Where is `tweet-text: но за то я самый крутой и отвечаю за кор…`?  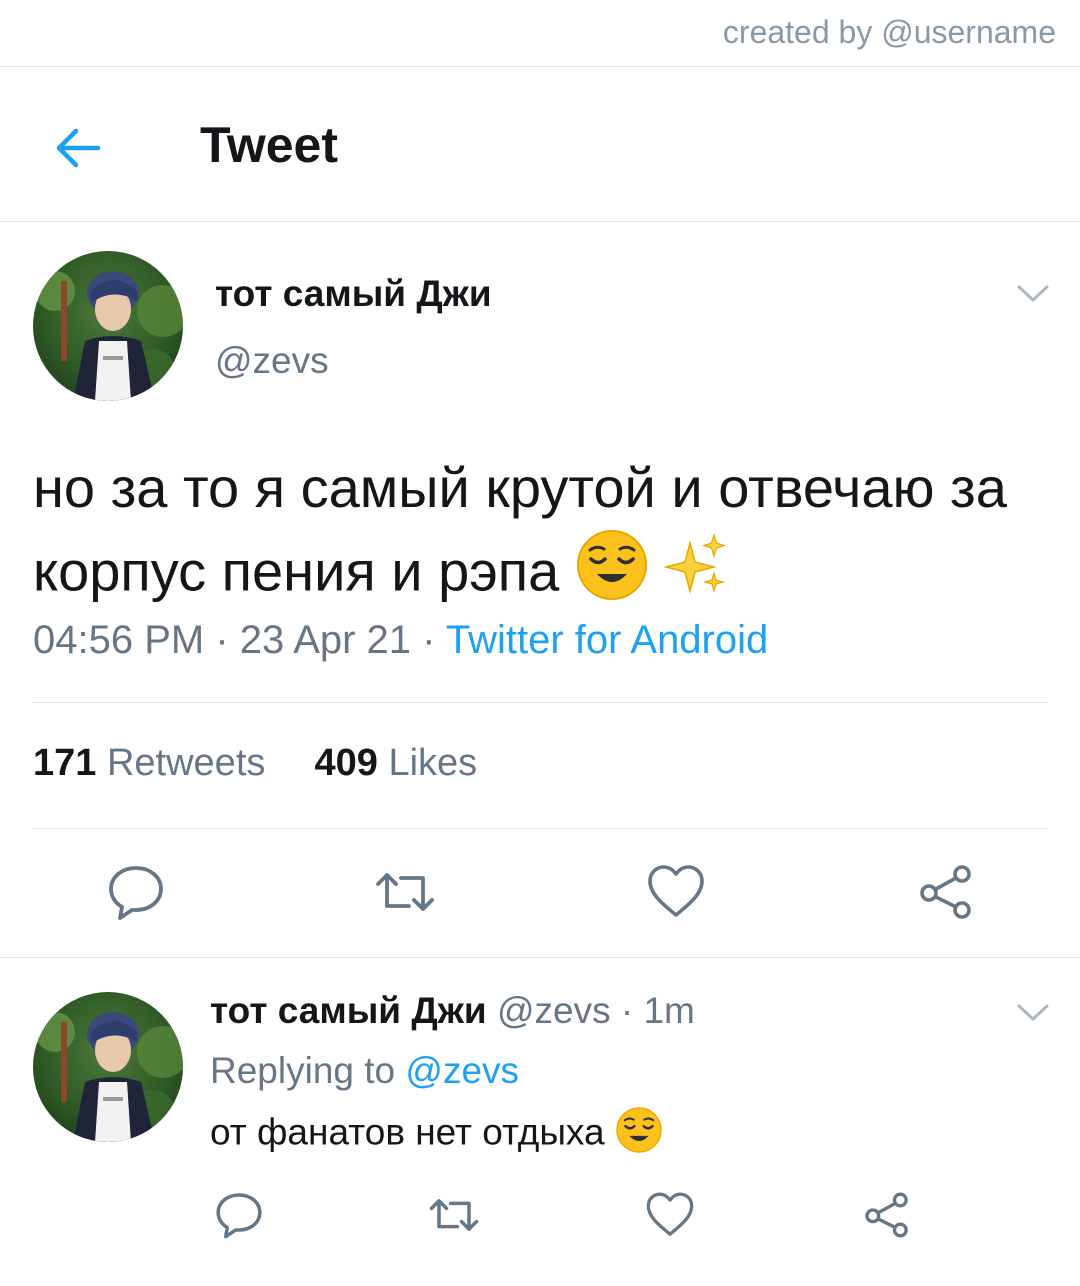
tweet-text: но за то я самый крутой и отвечаю за кор… is located at coordinates (543, 535).